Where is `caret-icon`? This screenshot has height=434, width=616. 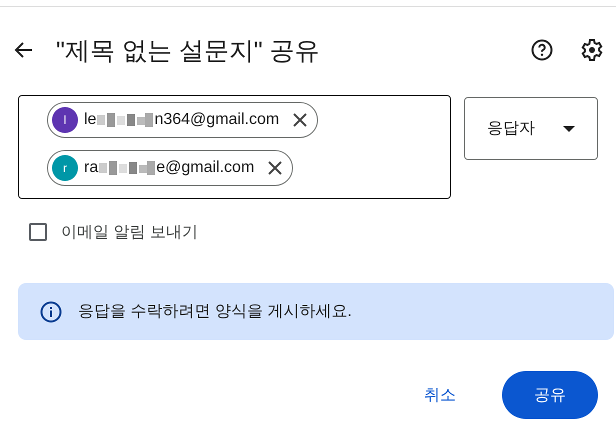 caret-icon is located at coordinates (569, 129).